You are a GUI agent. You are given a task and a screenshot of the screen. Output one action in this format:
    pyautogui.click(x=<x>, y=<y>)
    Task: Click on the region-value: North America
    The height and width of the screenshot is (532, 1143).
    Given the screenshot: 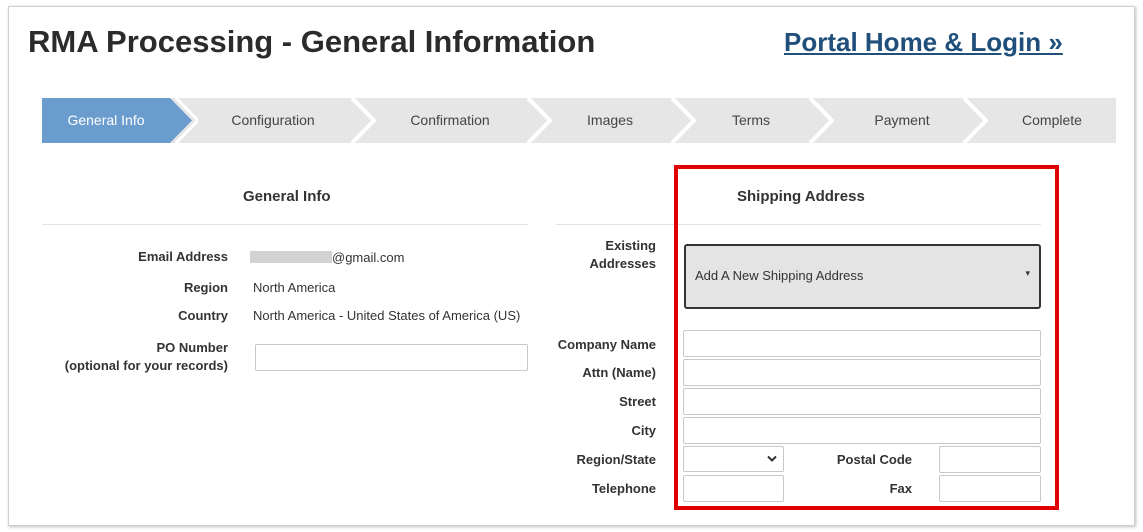 What is the action you would take?
    pyautogui.click(x=294, y=287)
    